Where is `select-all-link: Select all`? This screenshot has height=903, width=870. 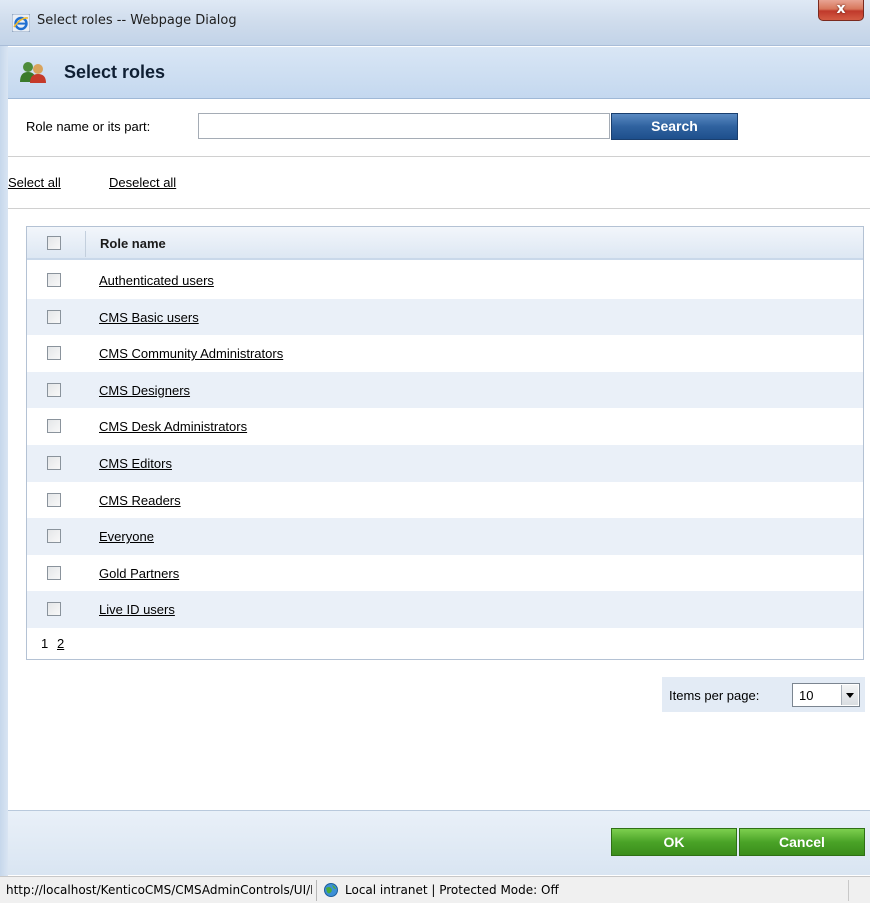 select-all-link: Select all is located at coordinates (34, 182).